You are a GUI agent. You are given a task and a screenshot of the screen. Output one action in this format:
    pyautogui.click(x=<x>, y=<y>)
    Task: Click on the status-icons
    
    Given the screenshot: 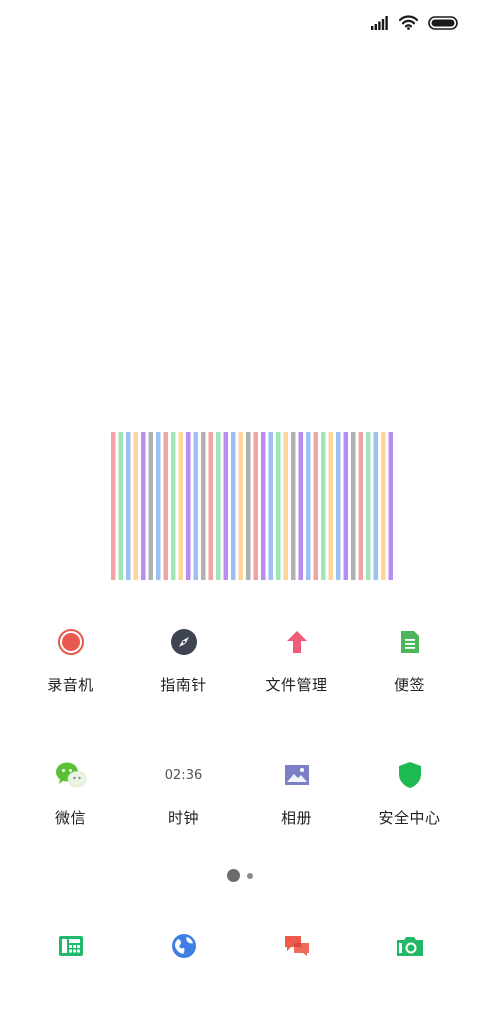 What is the action you would take?
    pyautogui.click(x=414, y=24)
    